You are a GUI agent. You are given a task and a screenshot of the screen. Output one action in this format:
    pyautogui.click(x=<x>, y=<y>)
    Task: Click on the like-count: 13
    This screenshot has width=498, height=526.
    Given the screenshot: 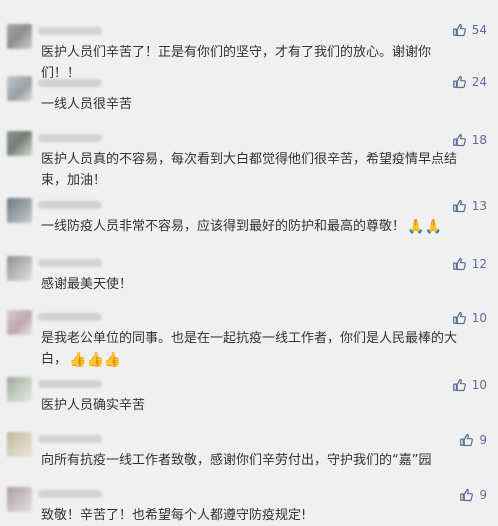 What is the action you would take?
    pyautogui.click(x=479, y=206)
    